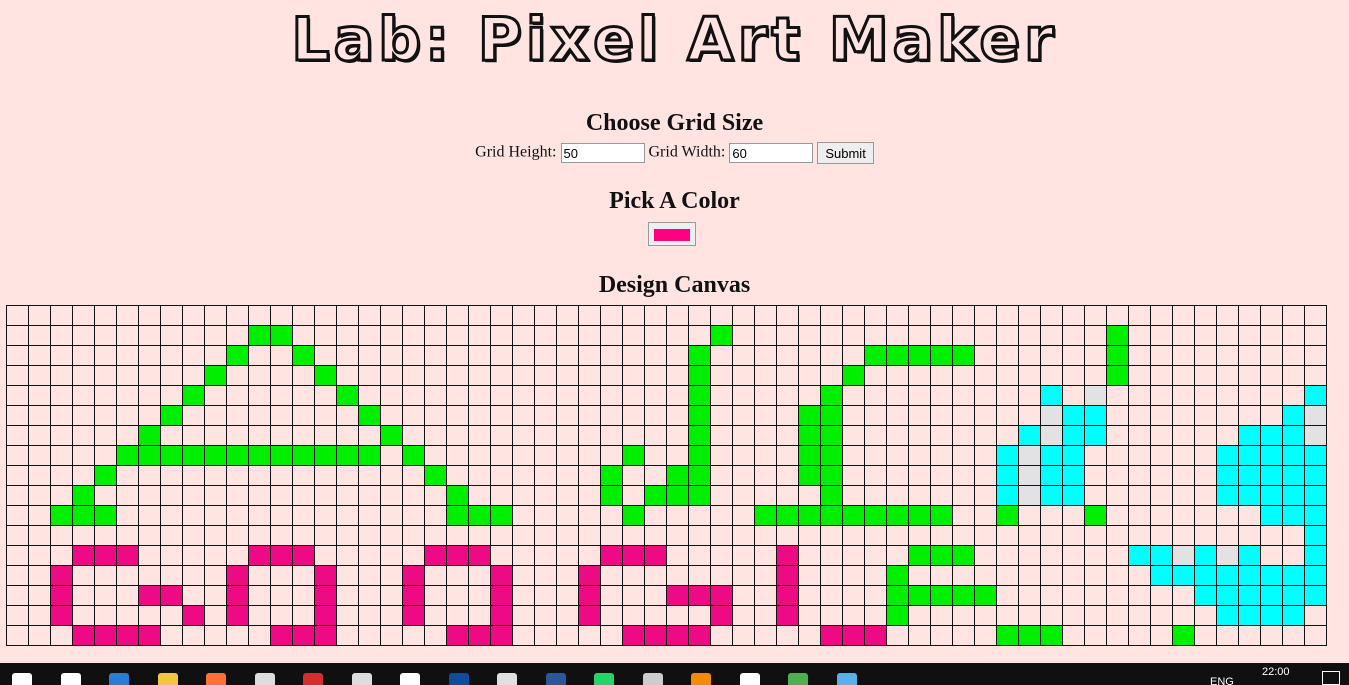 The height and width of the screenshot is (685, 1349). What do you see at coordinates (22, 679) in the screenshot?
I see `windows-start-icon` at bounding box center [22, 679].